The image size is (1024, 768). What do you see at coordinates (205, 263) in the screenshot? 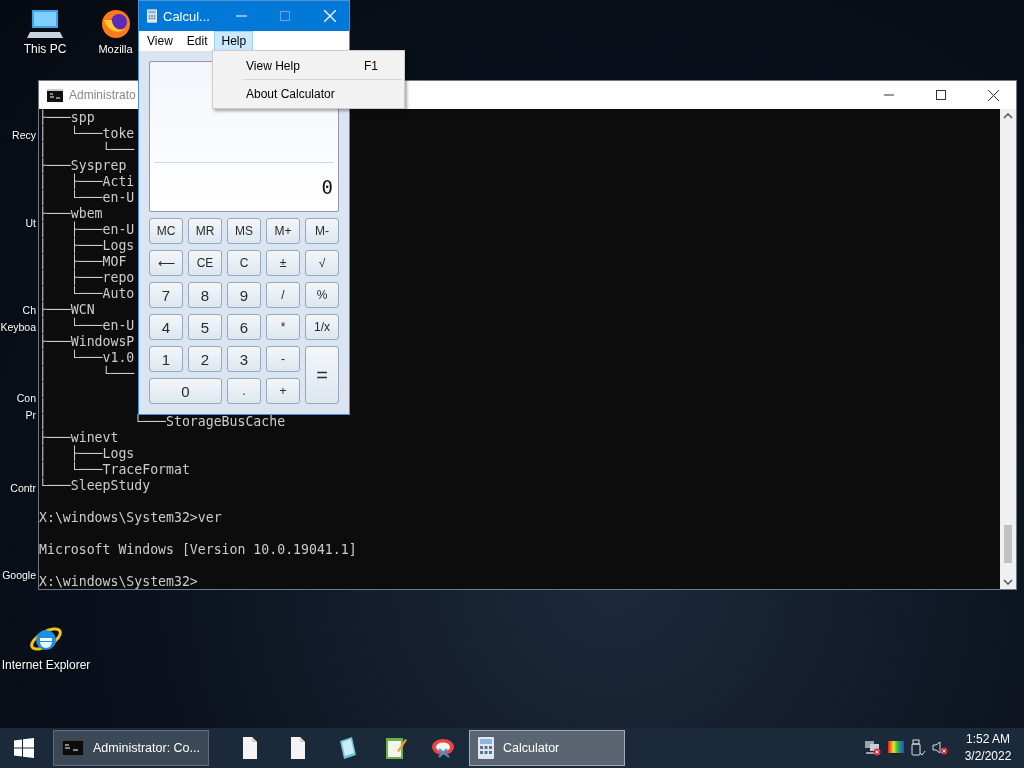
I see `calculator-key: CE` at bounding box center [205, 263].